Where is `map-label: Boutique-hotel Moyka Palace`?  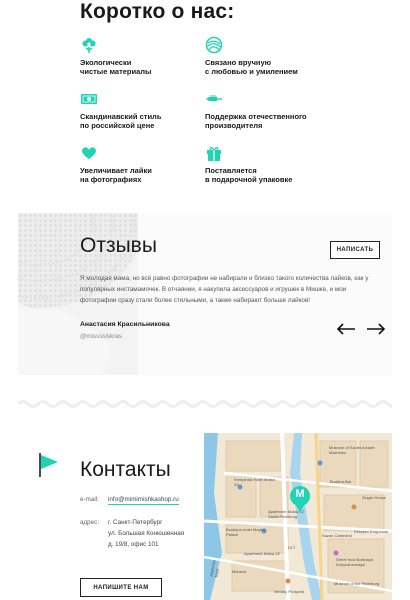 map-label: Boutique-hotel Moyka Palace is located at coordinates (245, 532).